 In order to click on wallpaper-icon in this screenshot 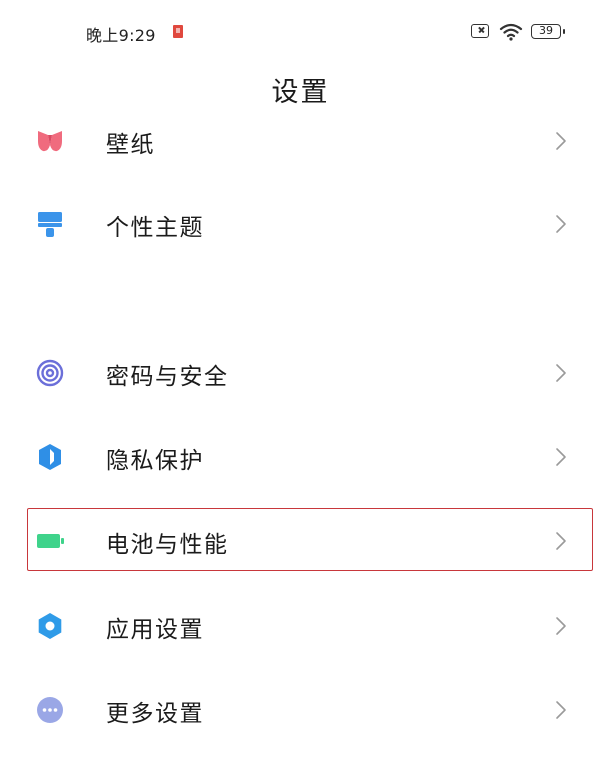, I will do `click(50, 141)`.